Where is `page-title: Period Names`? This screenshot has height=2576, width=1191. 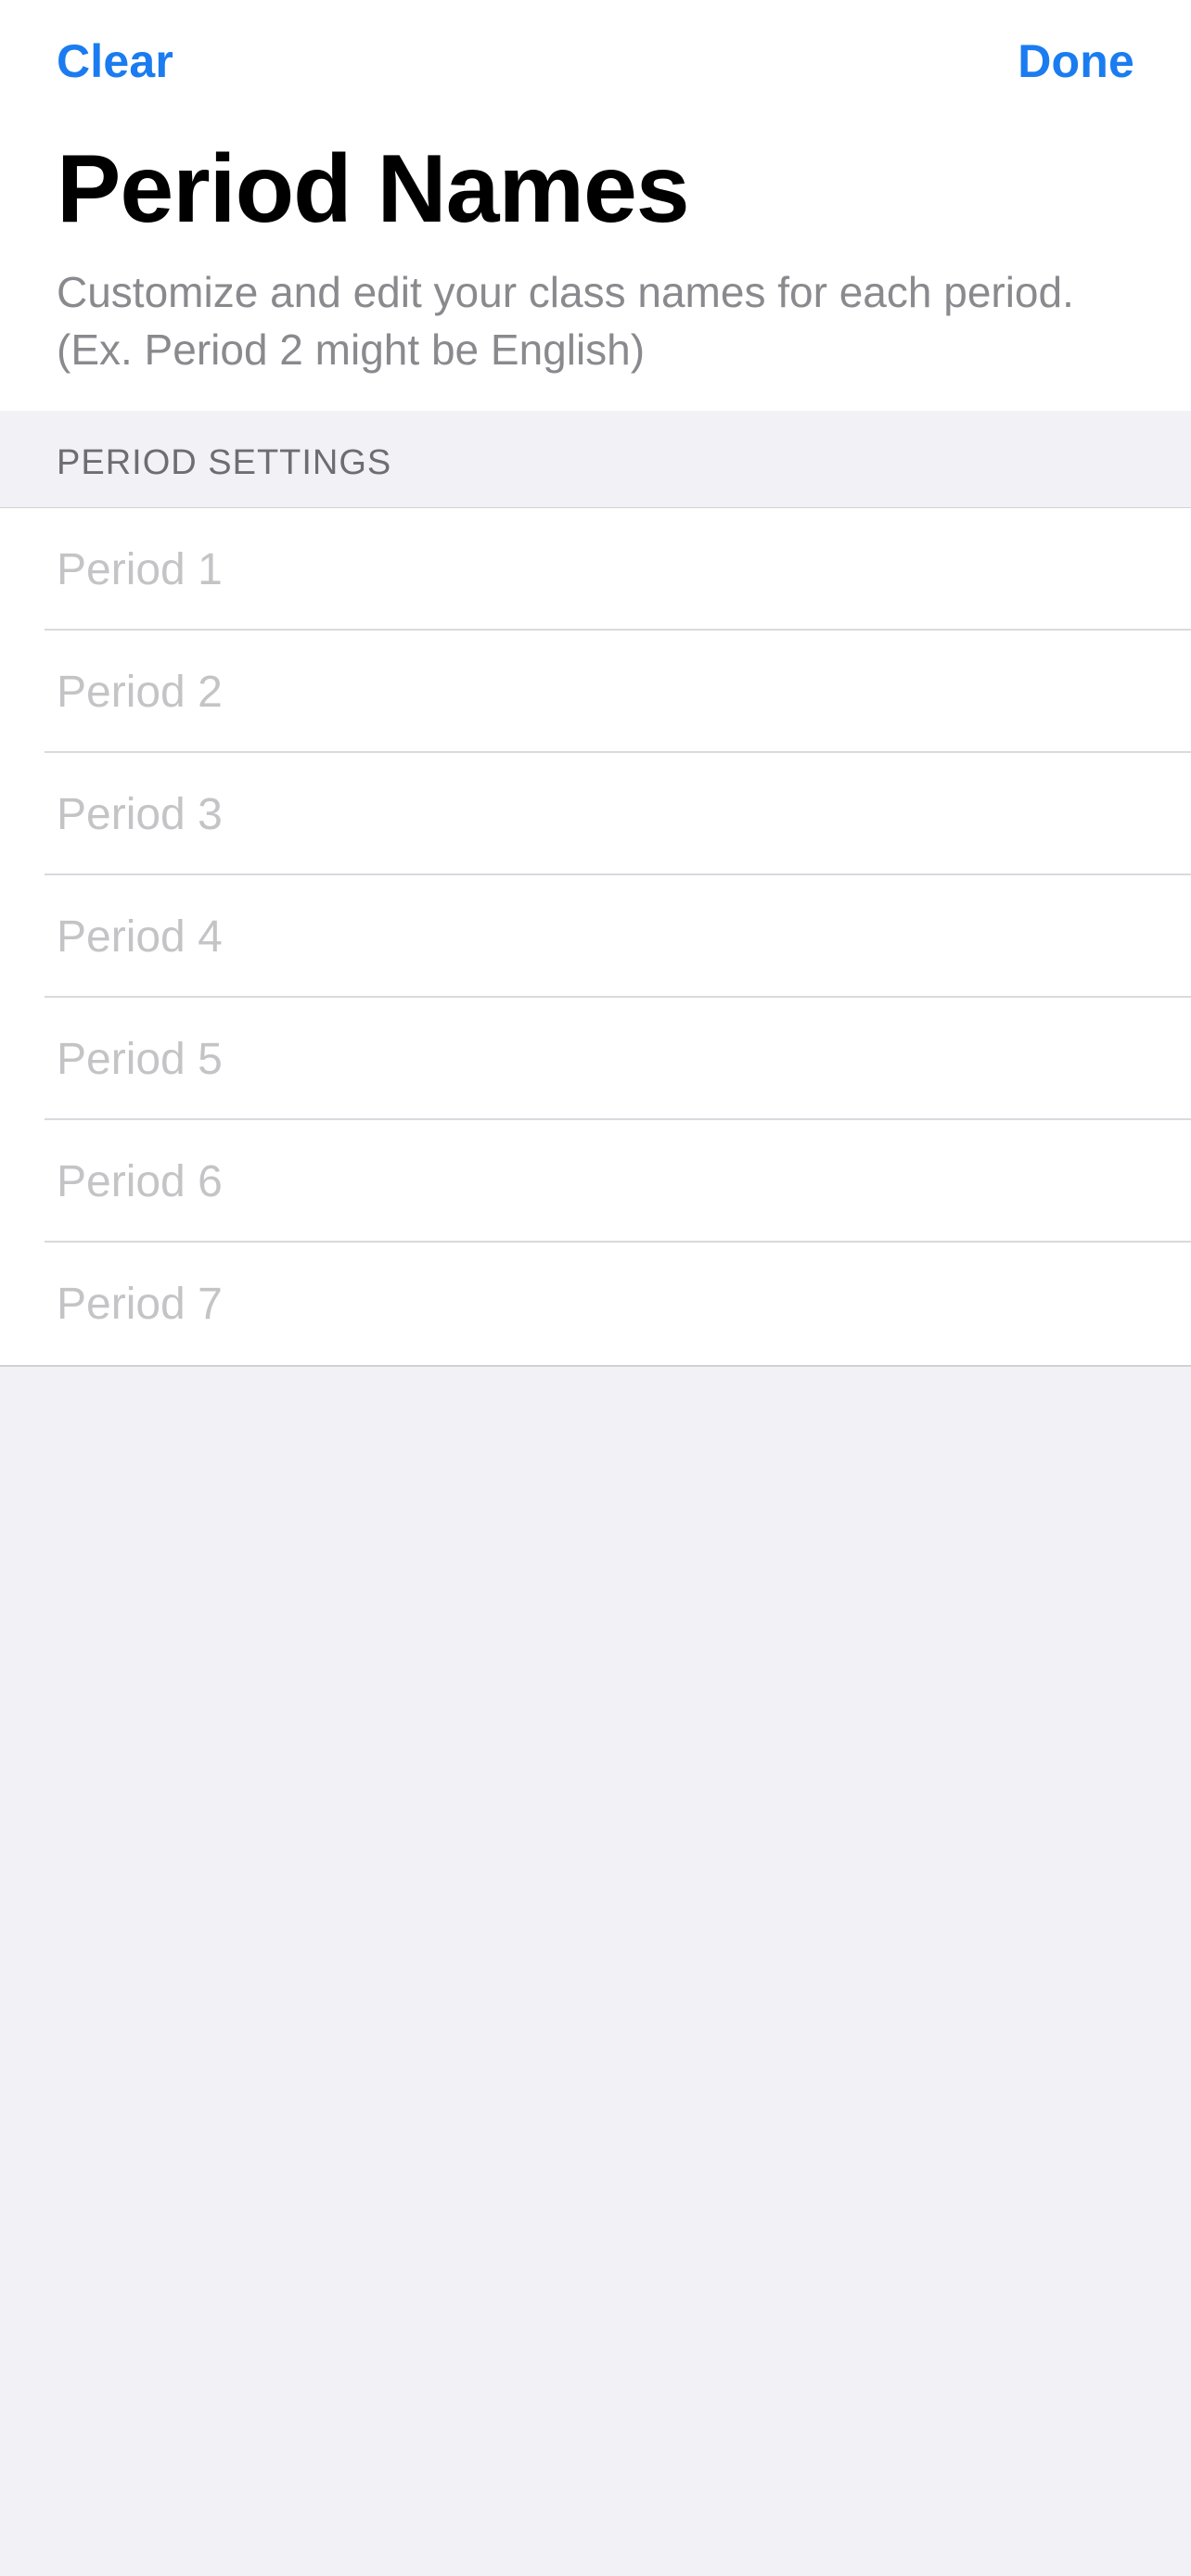 page-title: Period Names is located at coordinates (373, 189).